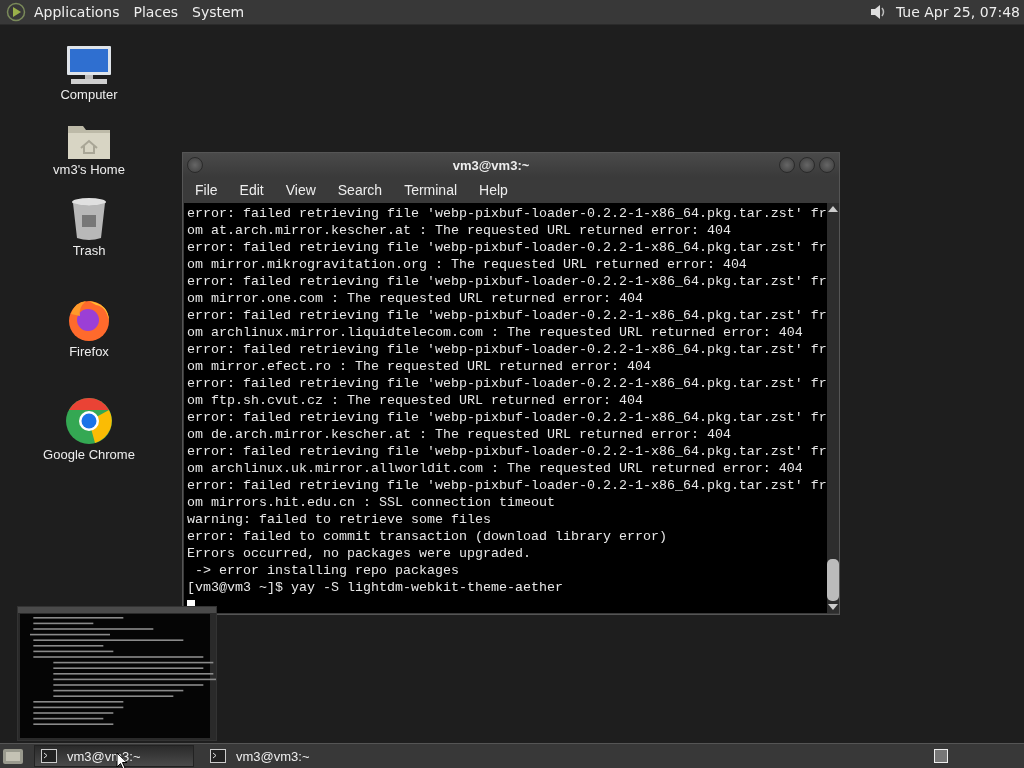 This screenshot has width=1024, height=768. I want to click on terminal-line: om de.arch.mirror.kescher.at : The requested URL returned error: 404, so click(459, 434).